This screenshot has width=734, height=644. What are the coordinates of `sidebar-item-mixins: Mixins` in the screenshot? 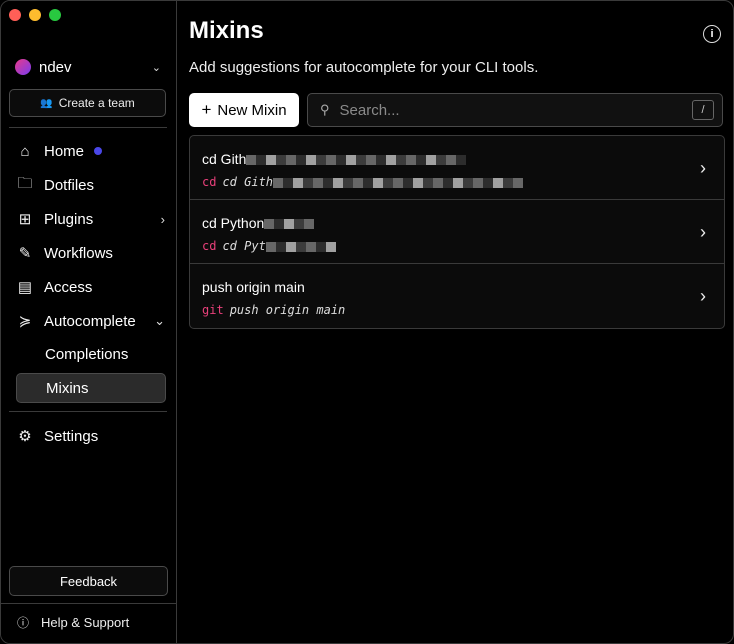 It's located at (91, 388).